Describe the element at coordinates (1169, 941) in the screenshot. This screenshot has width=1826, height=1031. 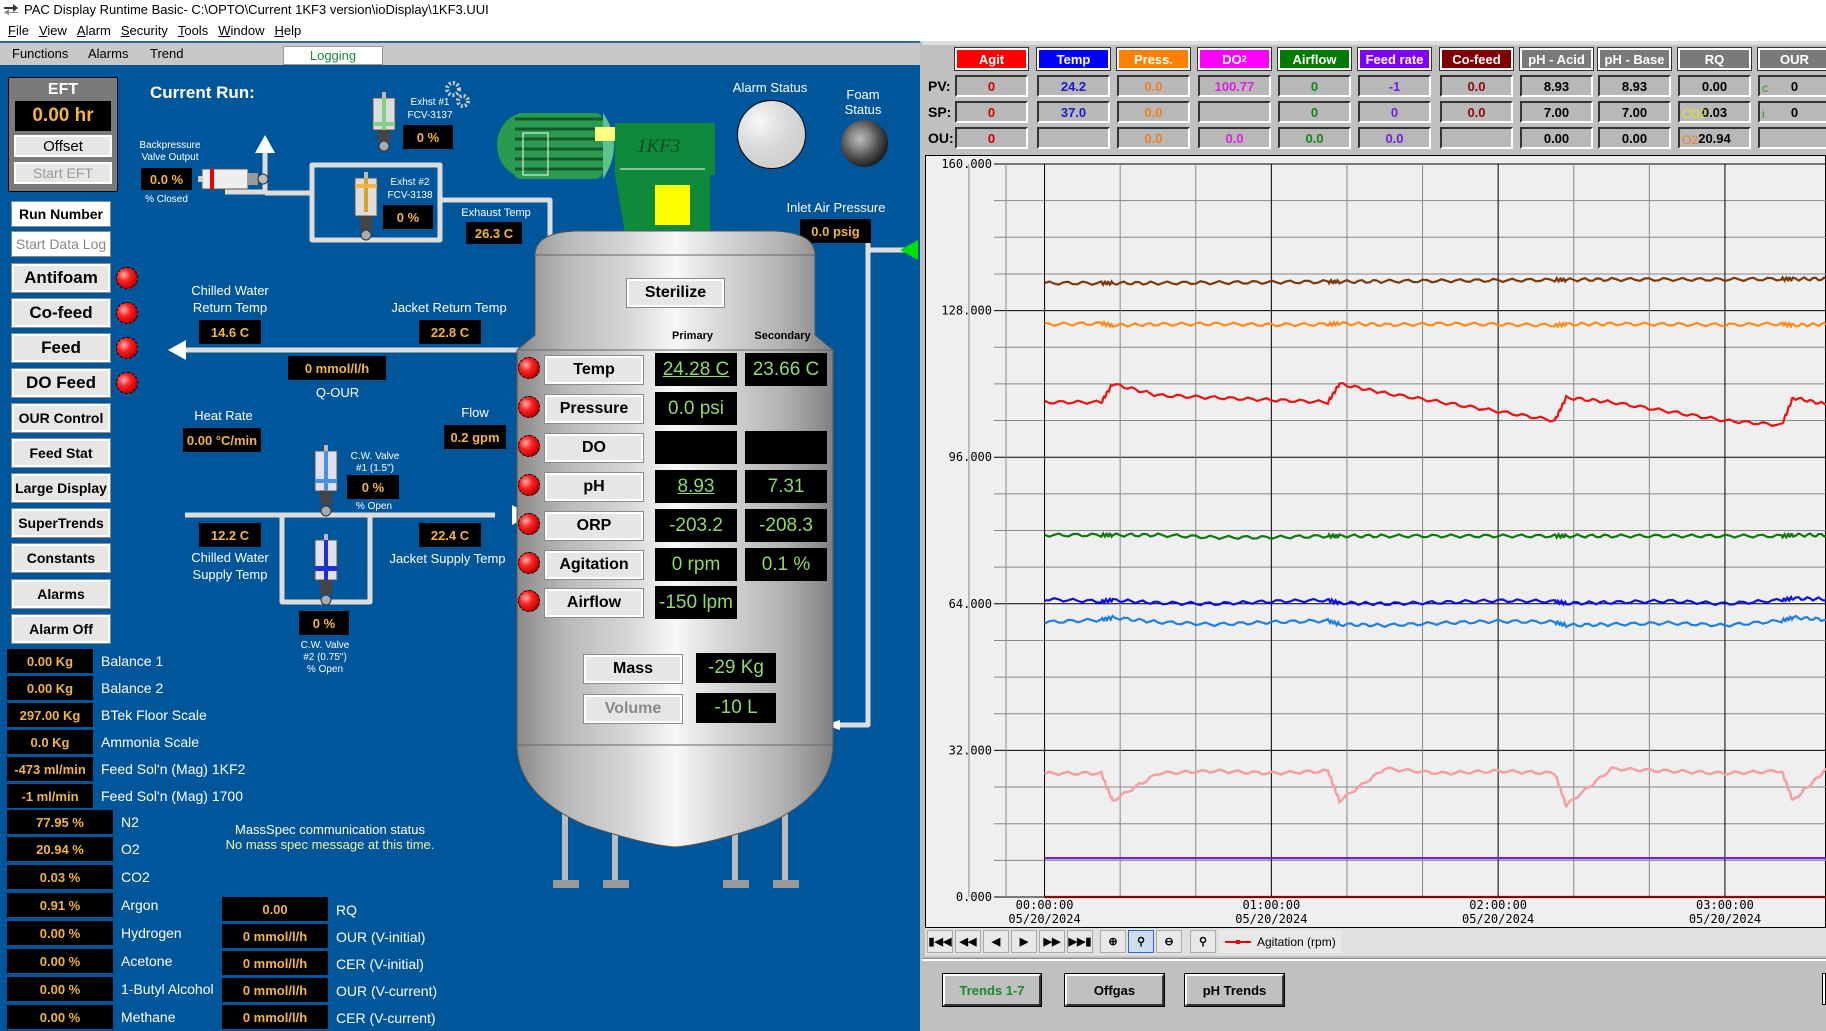
I see `zoom-out-button: ⊖` at that location.